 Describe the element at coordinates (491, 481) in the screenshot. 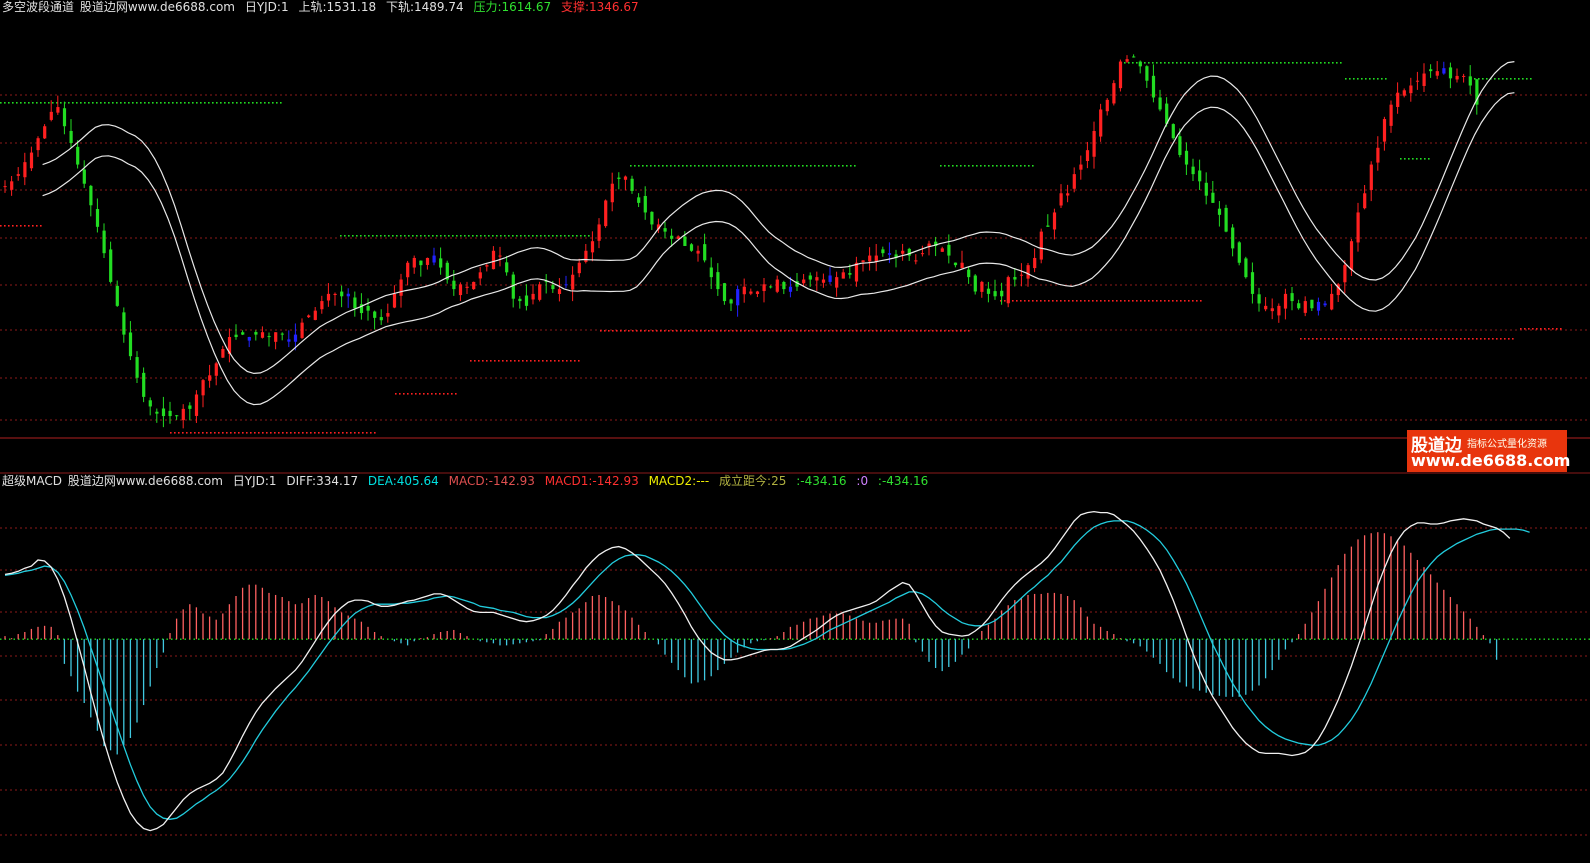

I see `macd-value: MACD:-142.93` at that location.